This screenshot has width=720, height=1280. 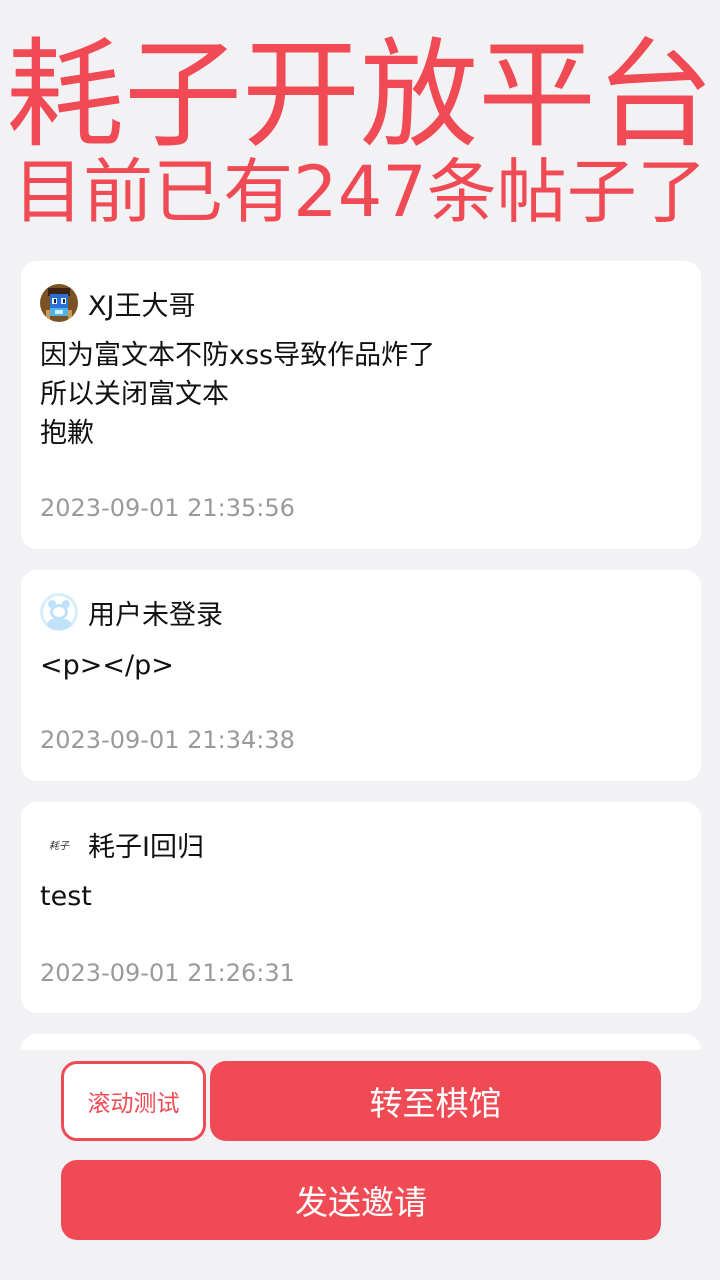 I want to click on post-header: XJ王大哥, so click(x=117, y=303).